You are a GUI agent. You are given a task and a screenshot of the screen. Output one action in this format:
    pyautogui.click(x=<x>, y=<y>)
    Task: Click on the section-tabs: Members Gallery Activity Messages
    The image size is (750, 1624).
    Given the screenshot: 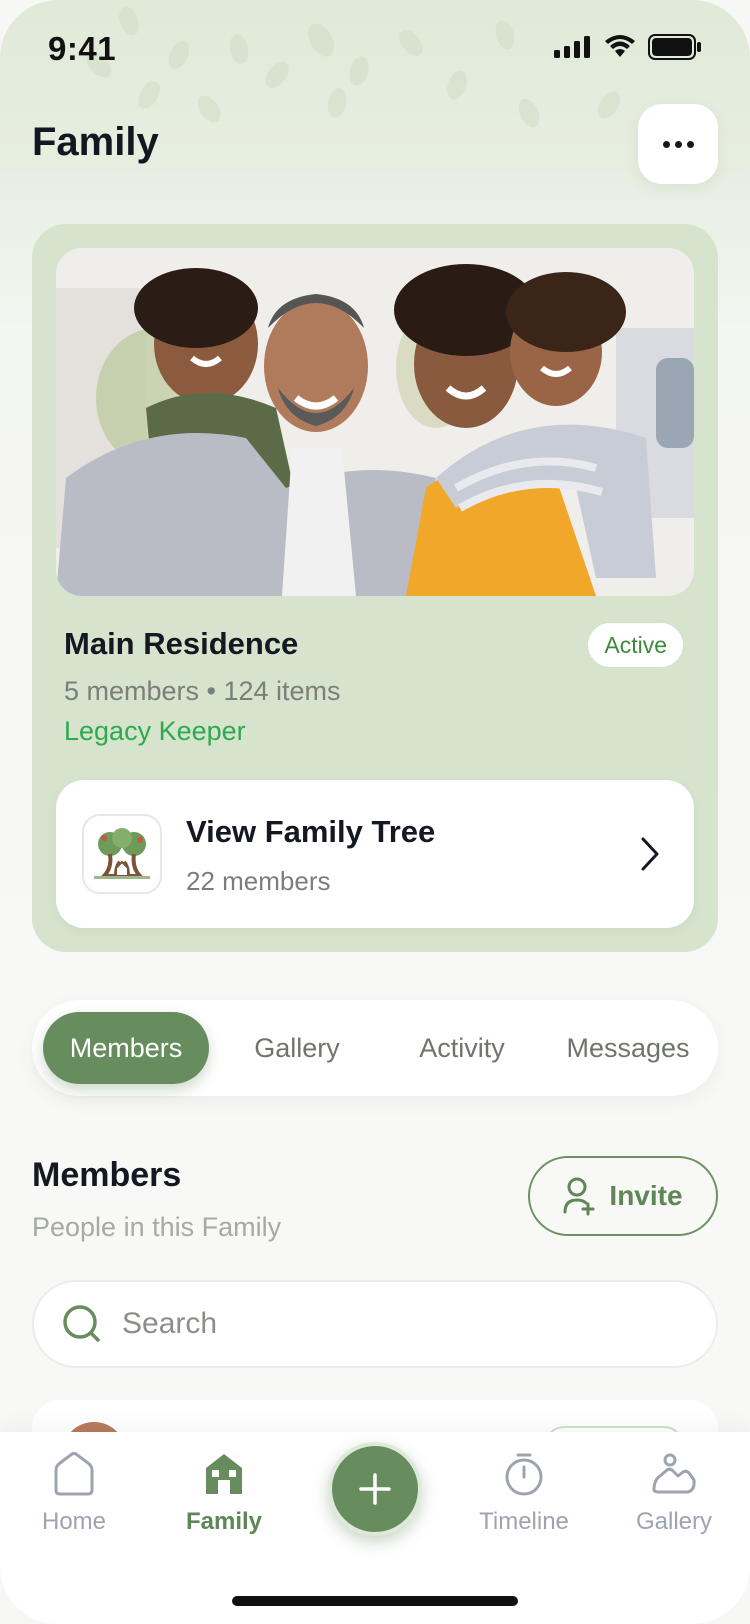 What is the action you would take?
    pyautogui.click(x=375, y=1048)
    